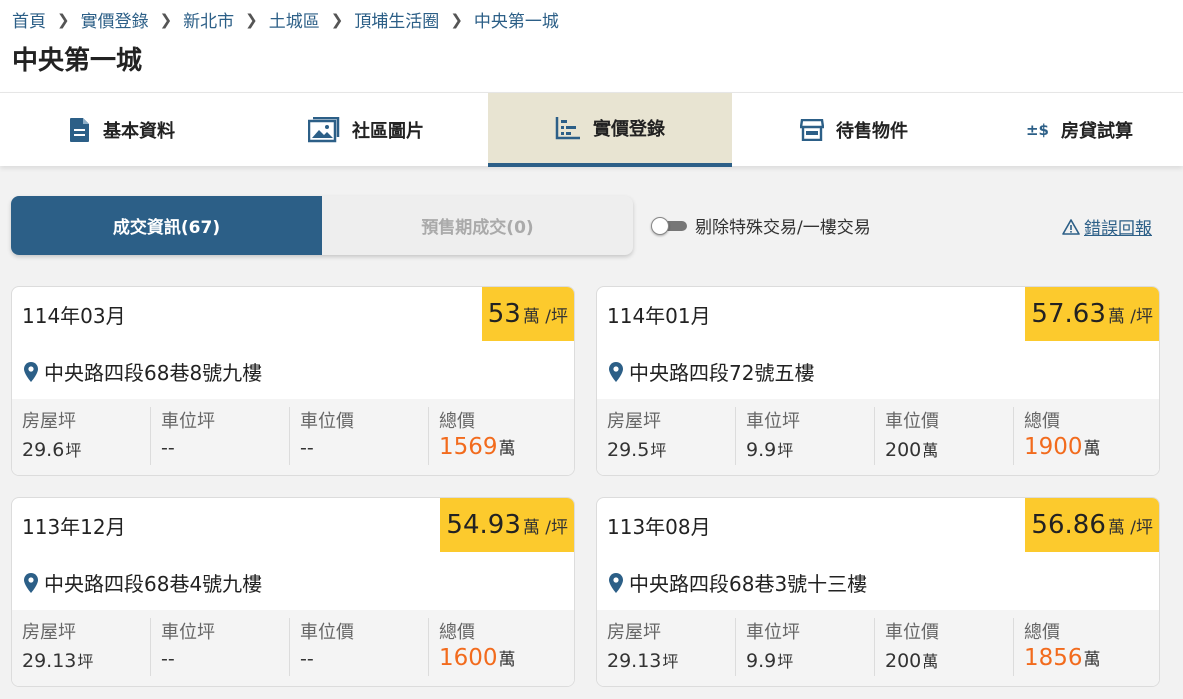 The width and height of the screenshot is (1183, 699). Describe the element at coordinates (122, 130) in the screenshot. I see `tab-basic-info: 基本資料` at that location.